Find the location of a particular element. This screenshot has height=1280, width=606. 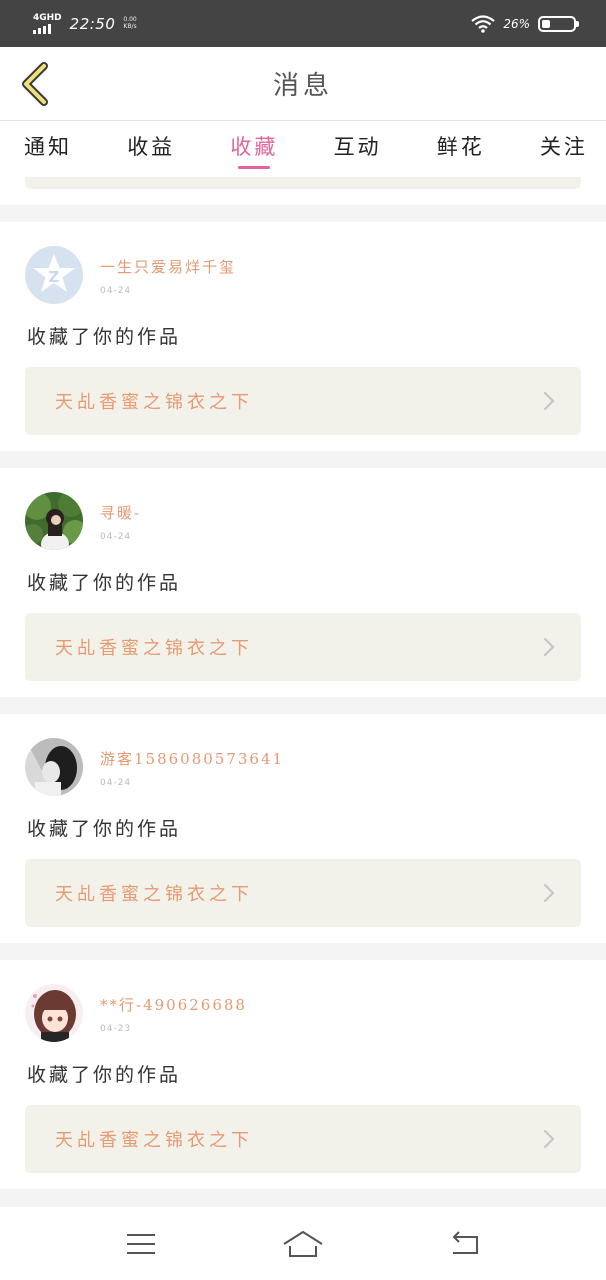

battery-percent: 26% is located at coordinates (516, 23).